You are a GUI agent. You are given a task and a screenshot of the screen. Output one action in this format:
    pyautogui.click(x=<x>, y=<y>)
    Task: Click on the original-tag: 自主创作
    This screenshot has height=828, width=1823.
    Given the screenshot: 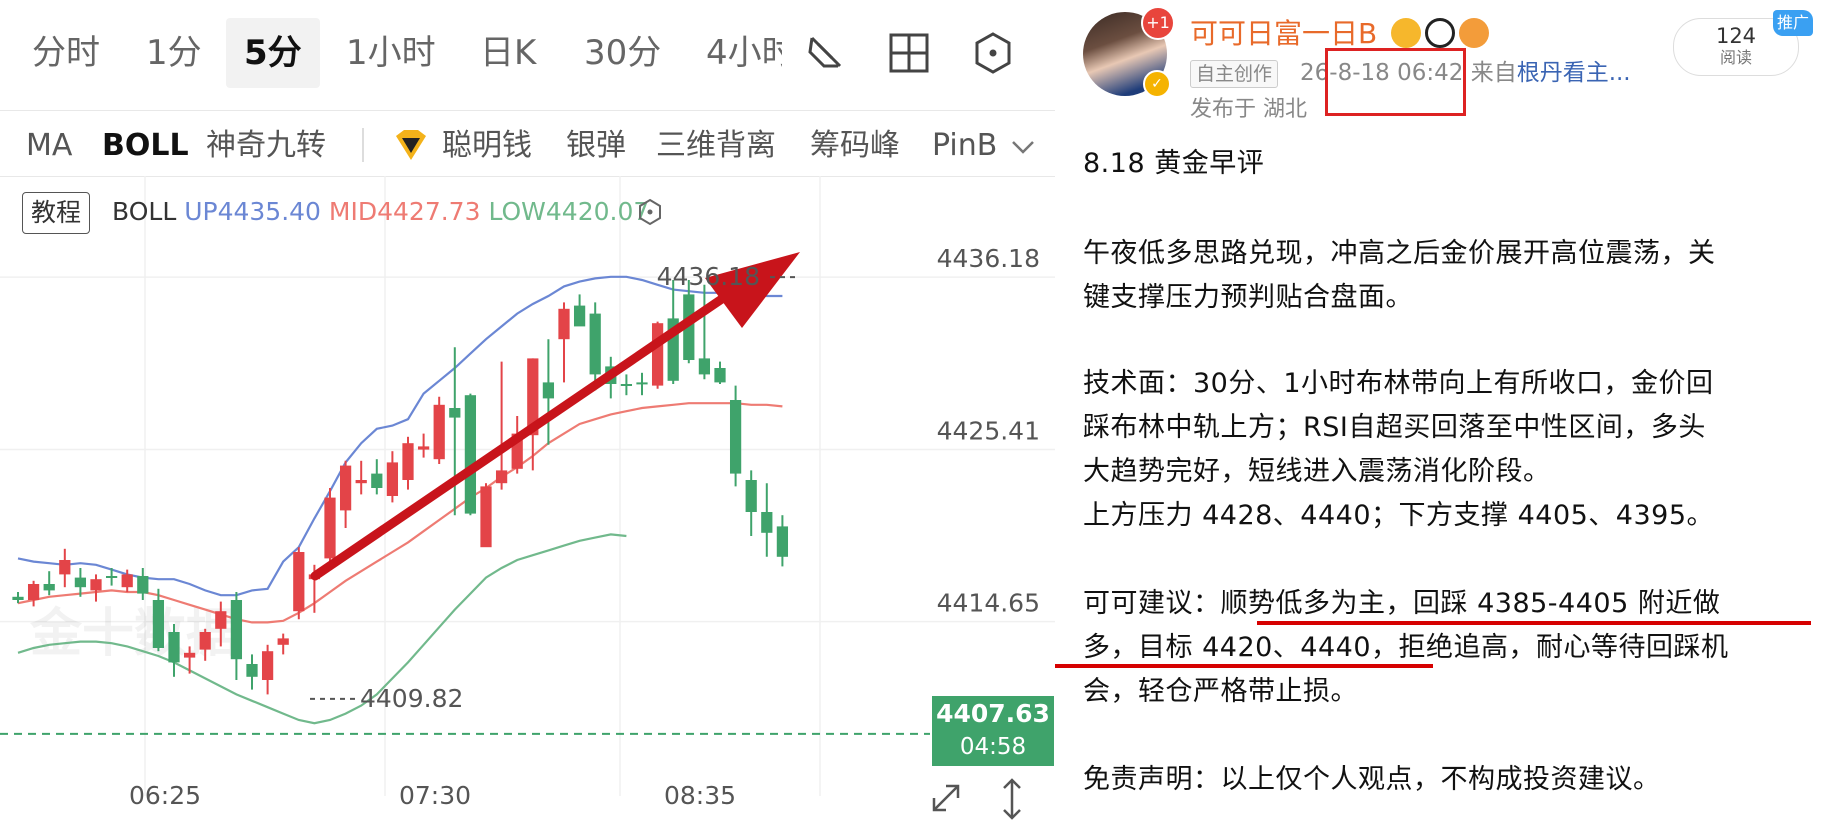 What is the action you would take?
    pyautogui.click(x=1234, y=74)
    